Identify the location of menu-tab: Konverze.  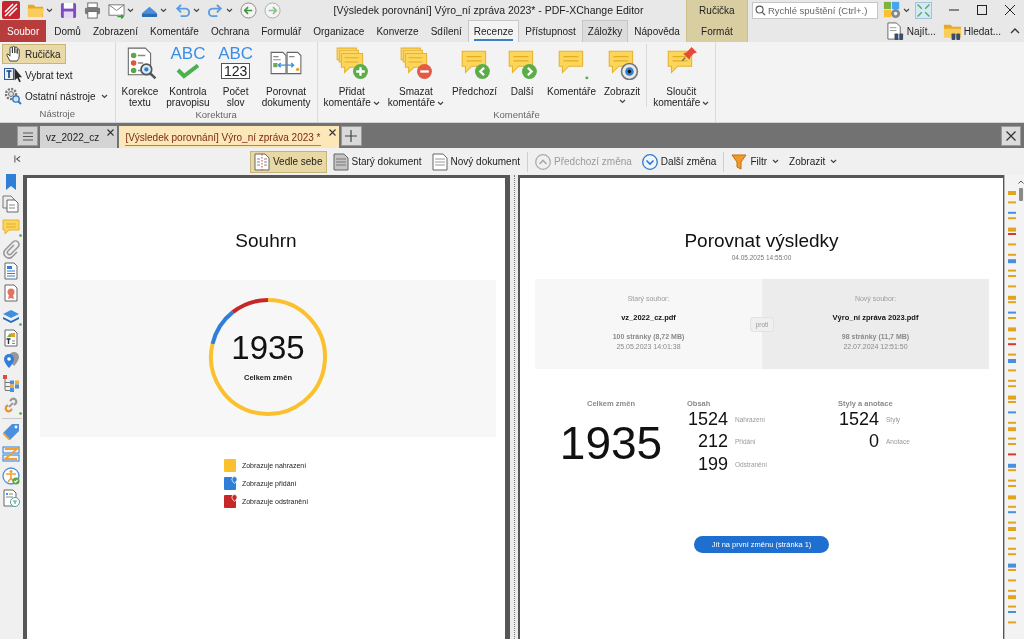
(397, 31).